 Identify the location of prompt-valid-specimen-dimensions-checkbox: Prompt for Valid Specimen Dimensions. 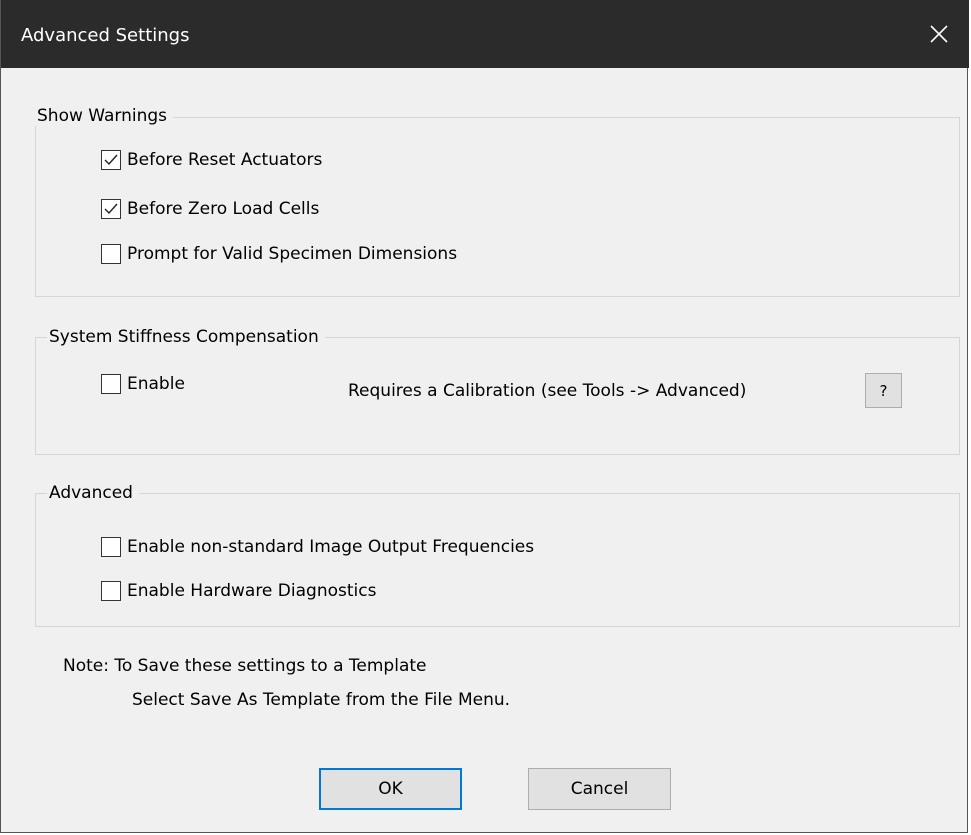
(279, 254).